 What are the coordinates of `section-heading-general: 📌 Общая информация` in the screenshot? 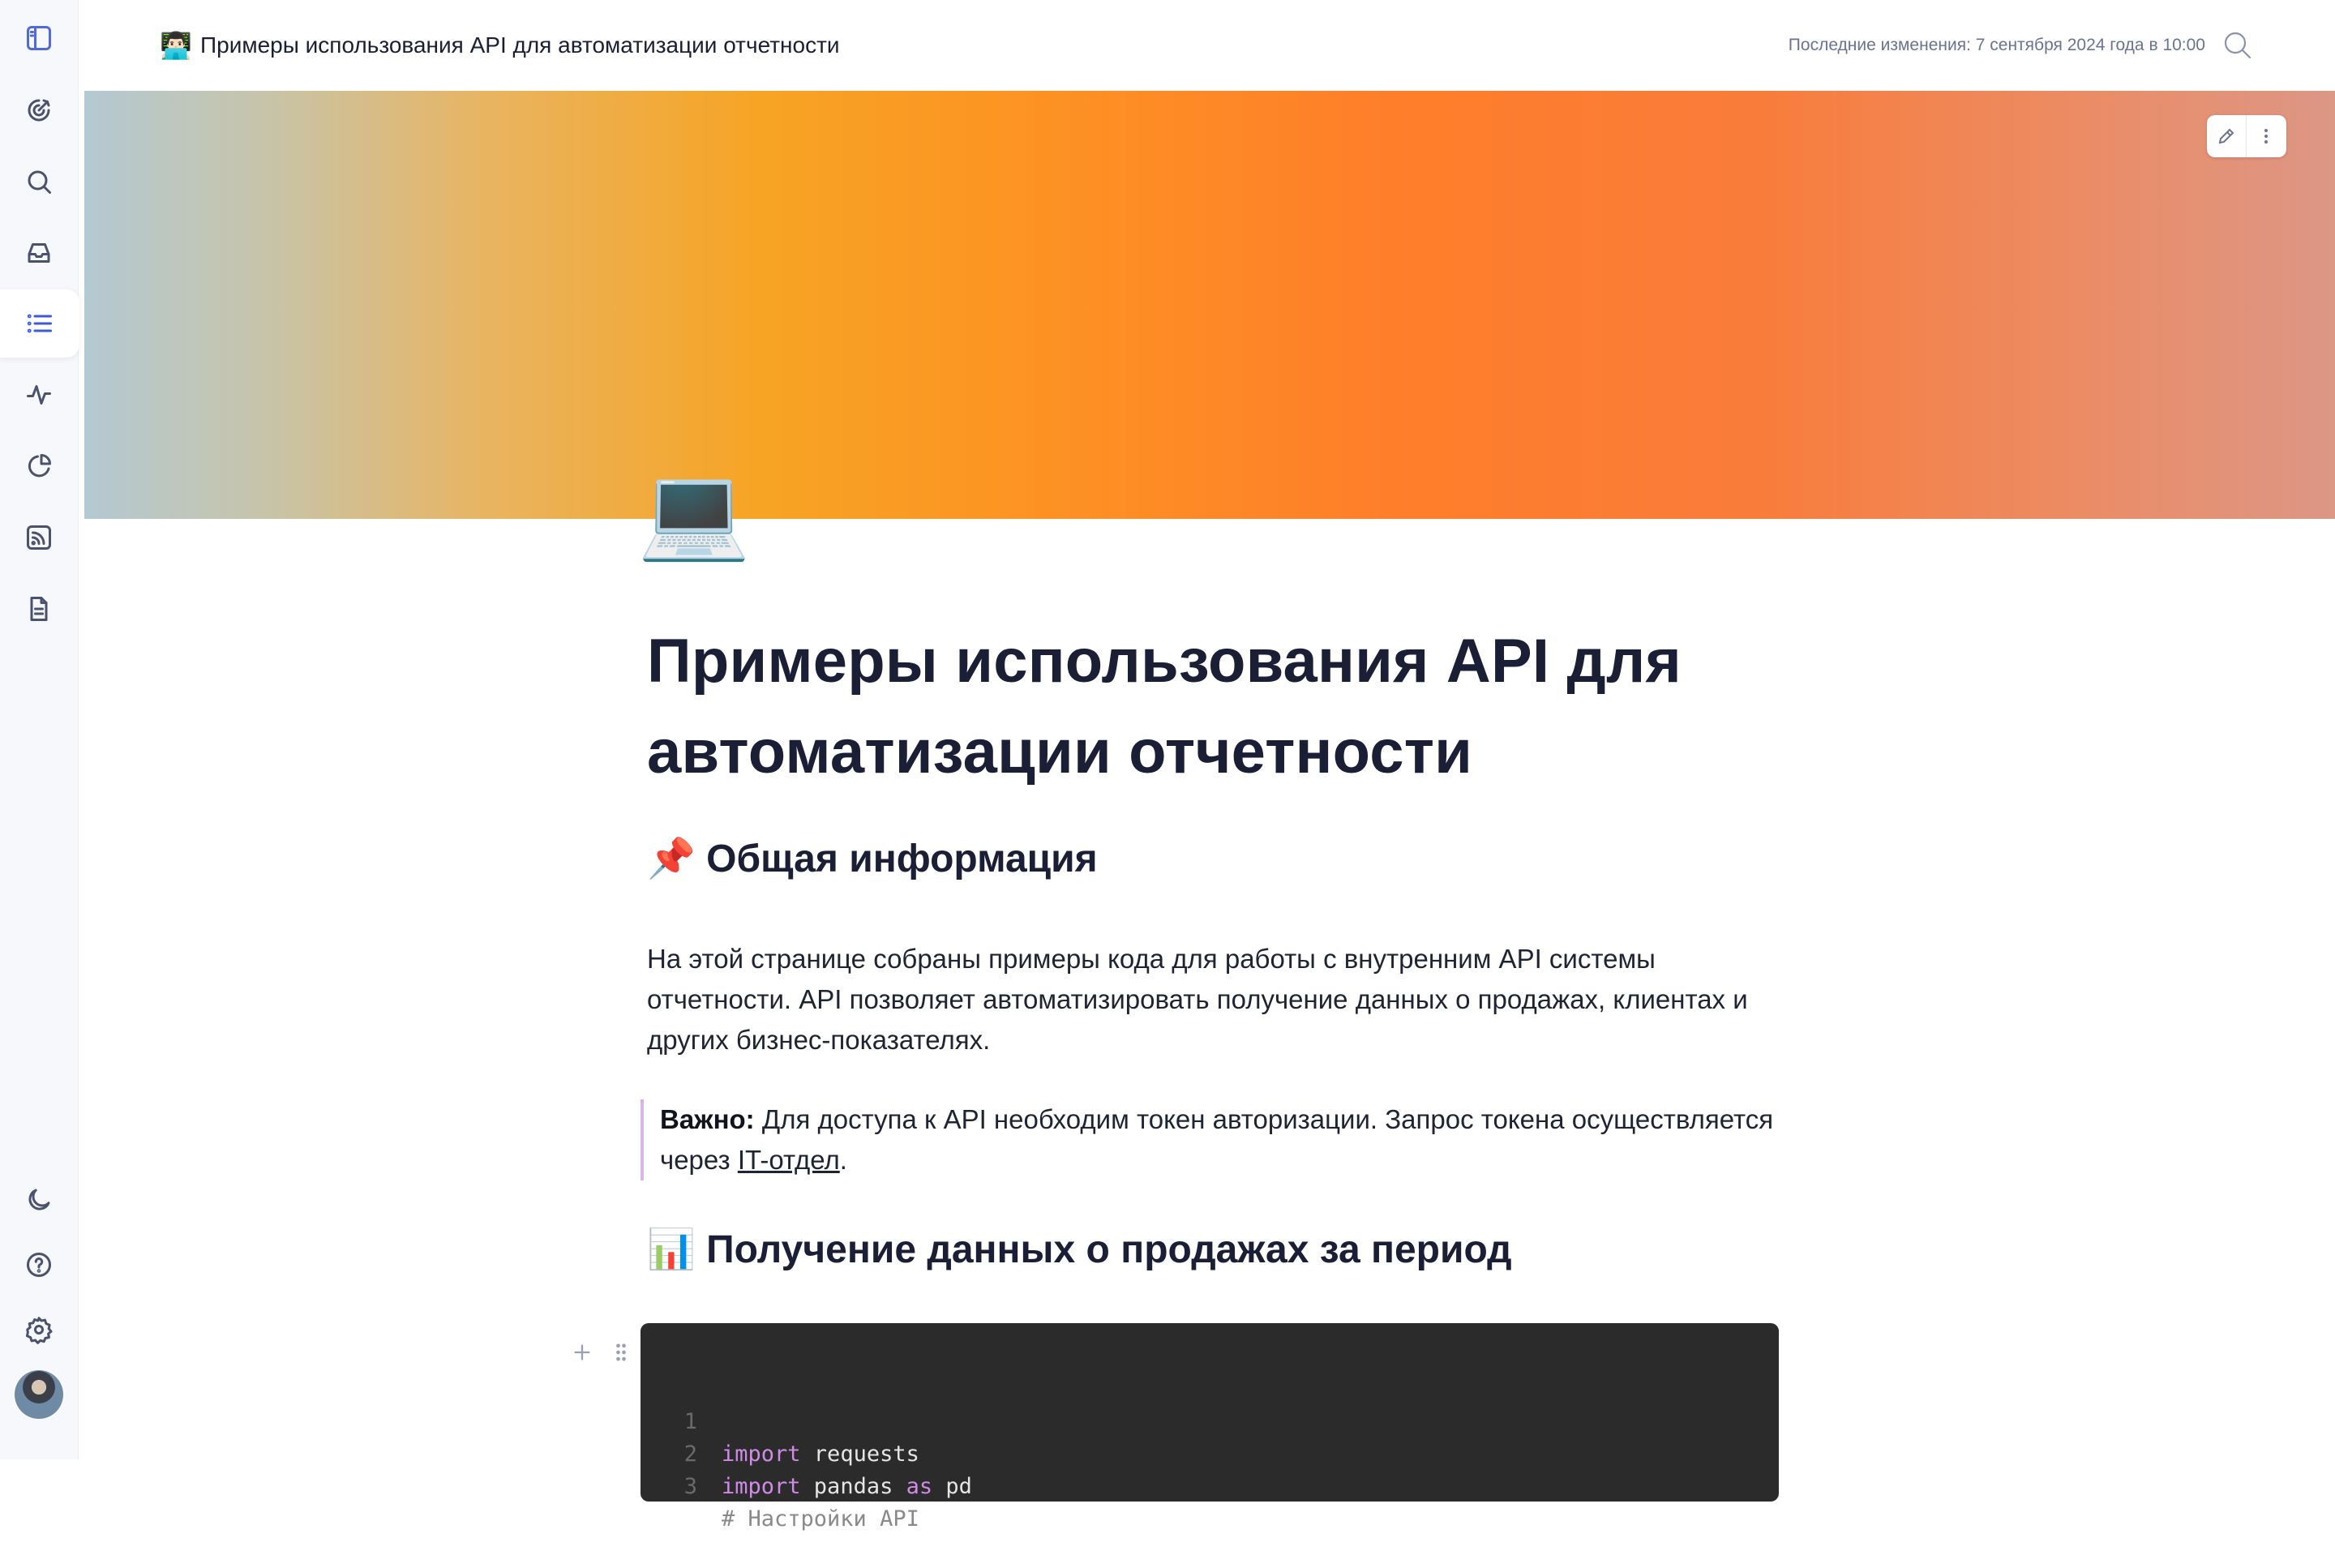 It's located at (872, 859).